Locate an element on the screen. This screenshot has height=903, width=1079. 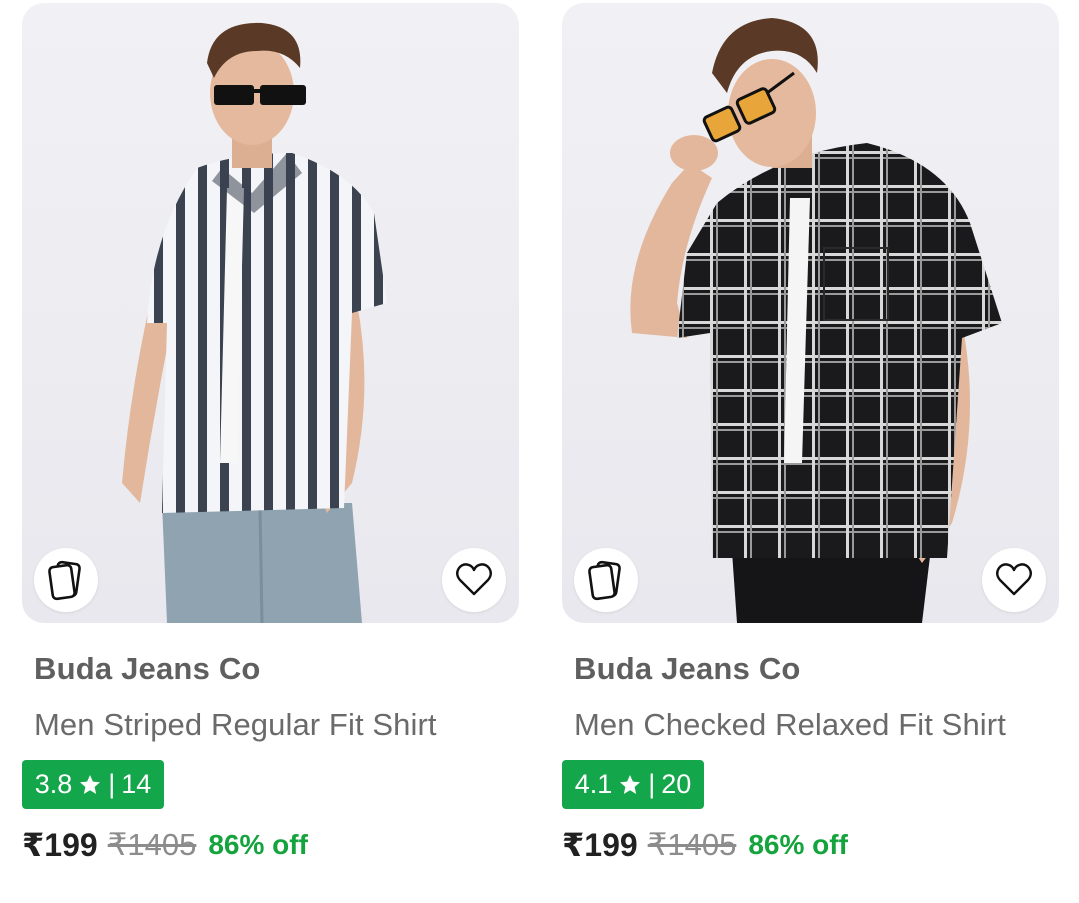
rating-value: 3.8 is located at coordinates (53, 784).